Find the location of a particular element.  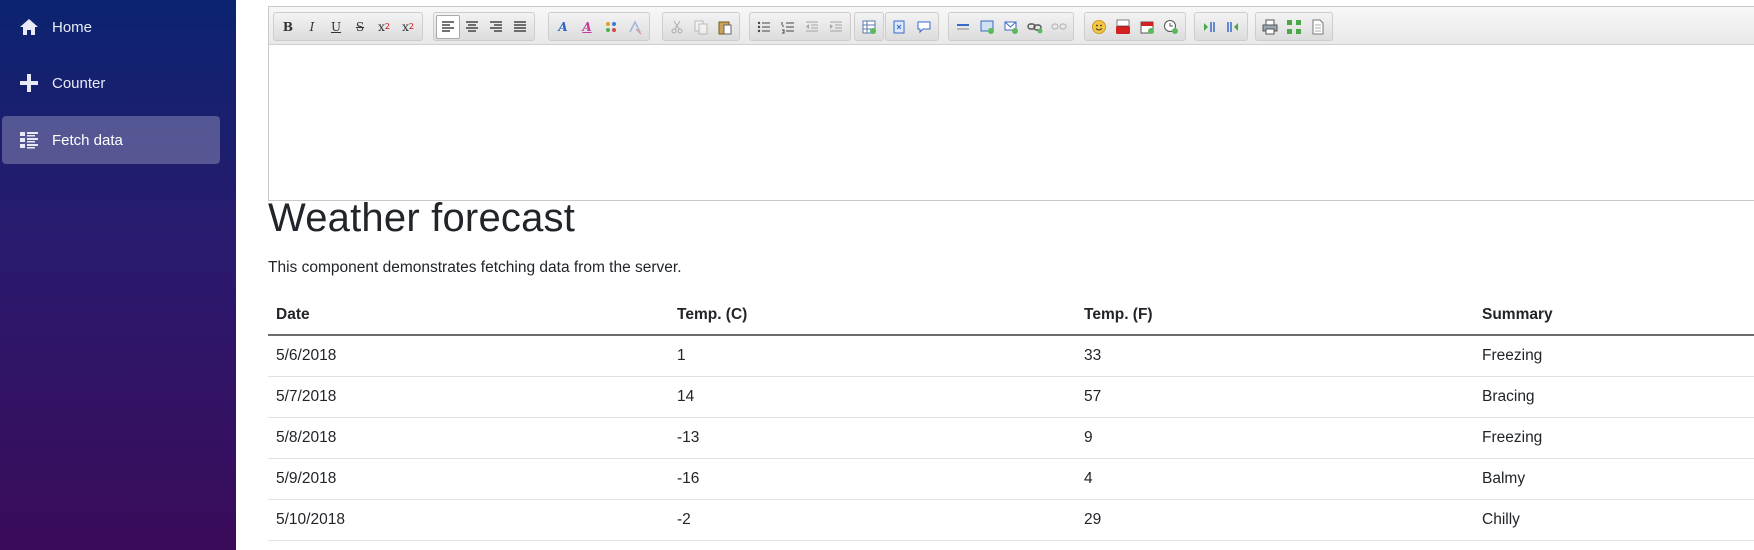

superscript-x: x is located at coordinates (405, 26).